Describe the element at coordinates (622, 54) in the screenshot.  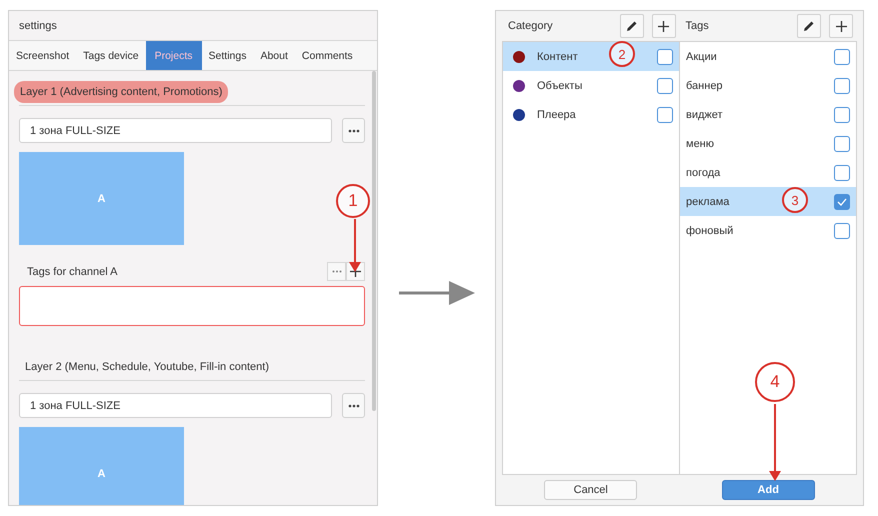
I see `step-number: 2` at that location.